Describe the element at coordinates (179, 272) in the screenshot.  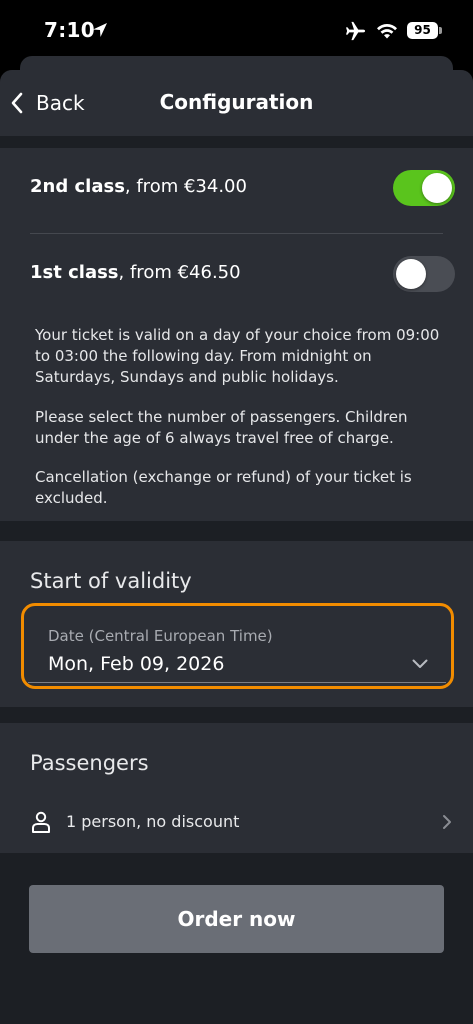
I see `first-class-price: , from €46.50` at that location.